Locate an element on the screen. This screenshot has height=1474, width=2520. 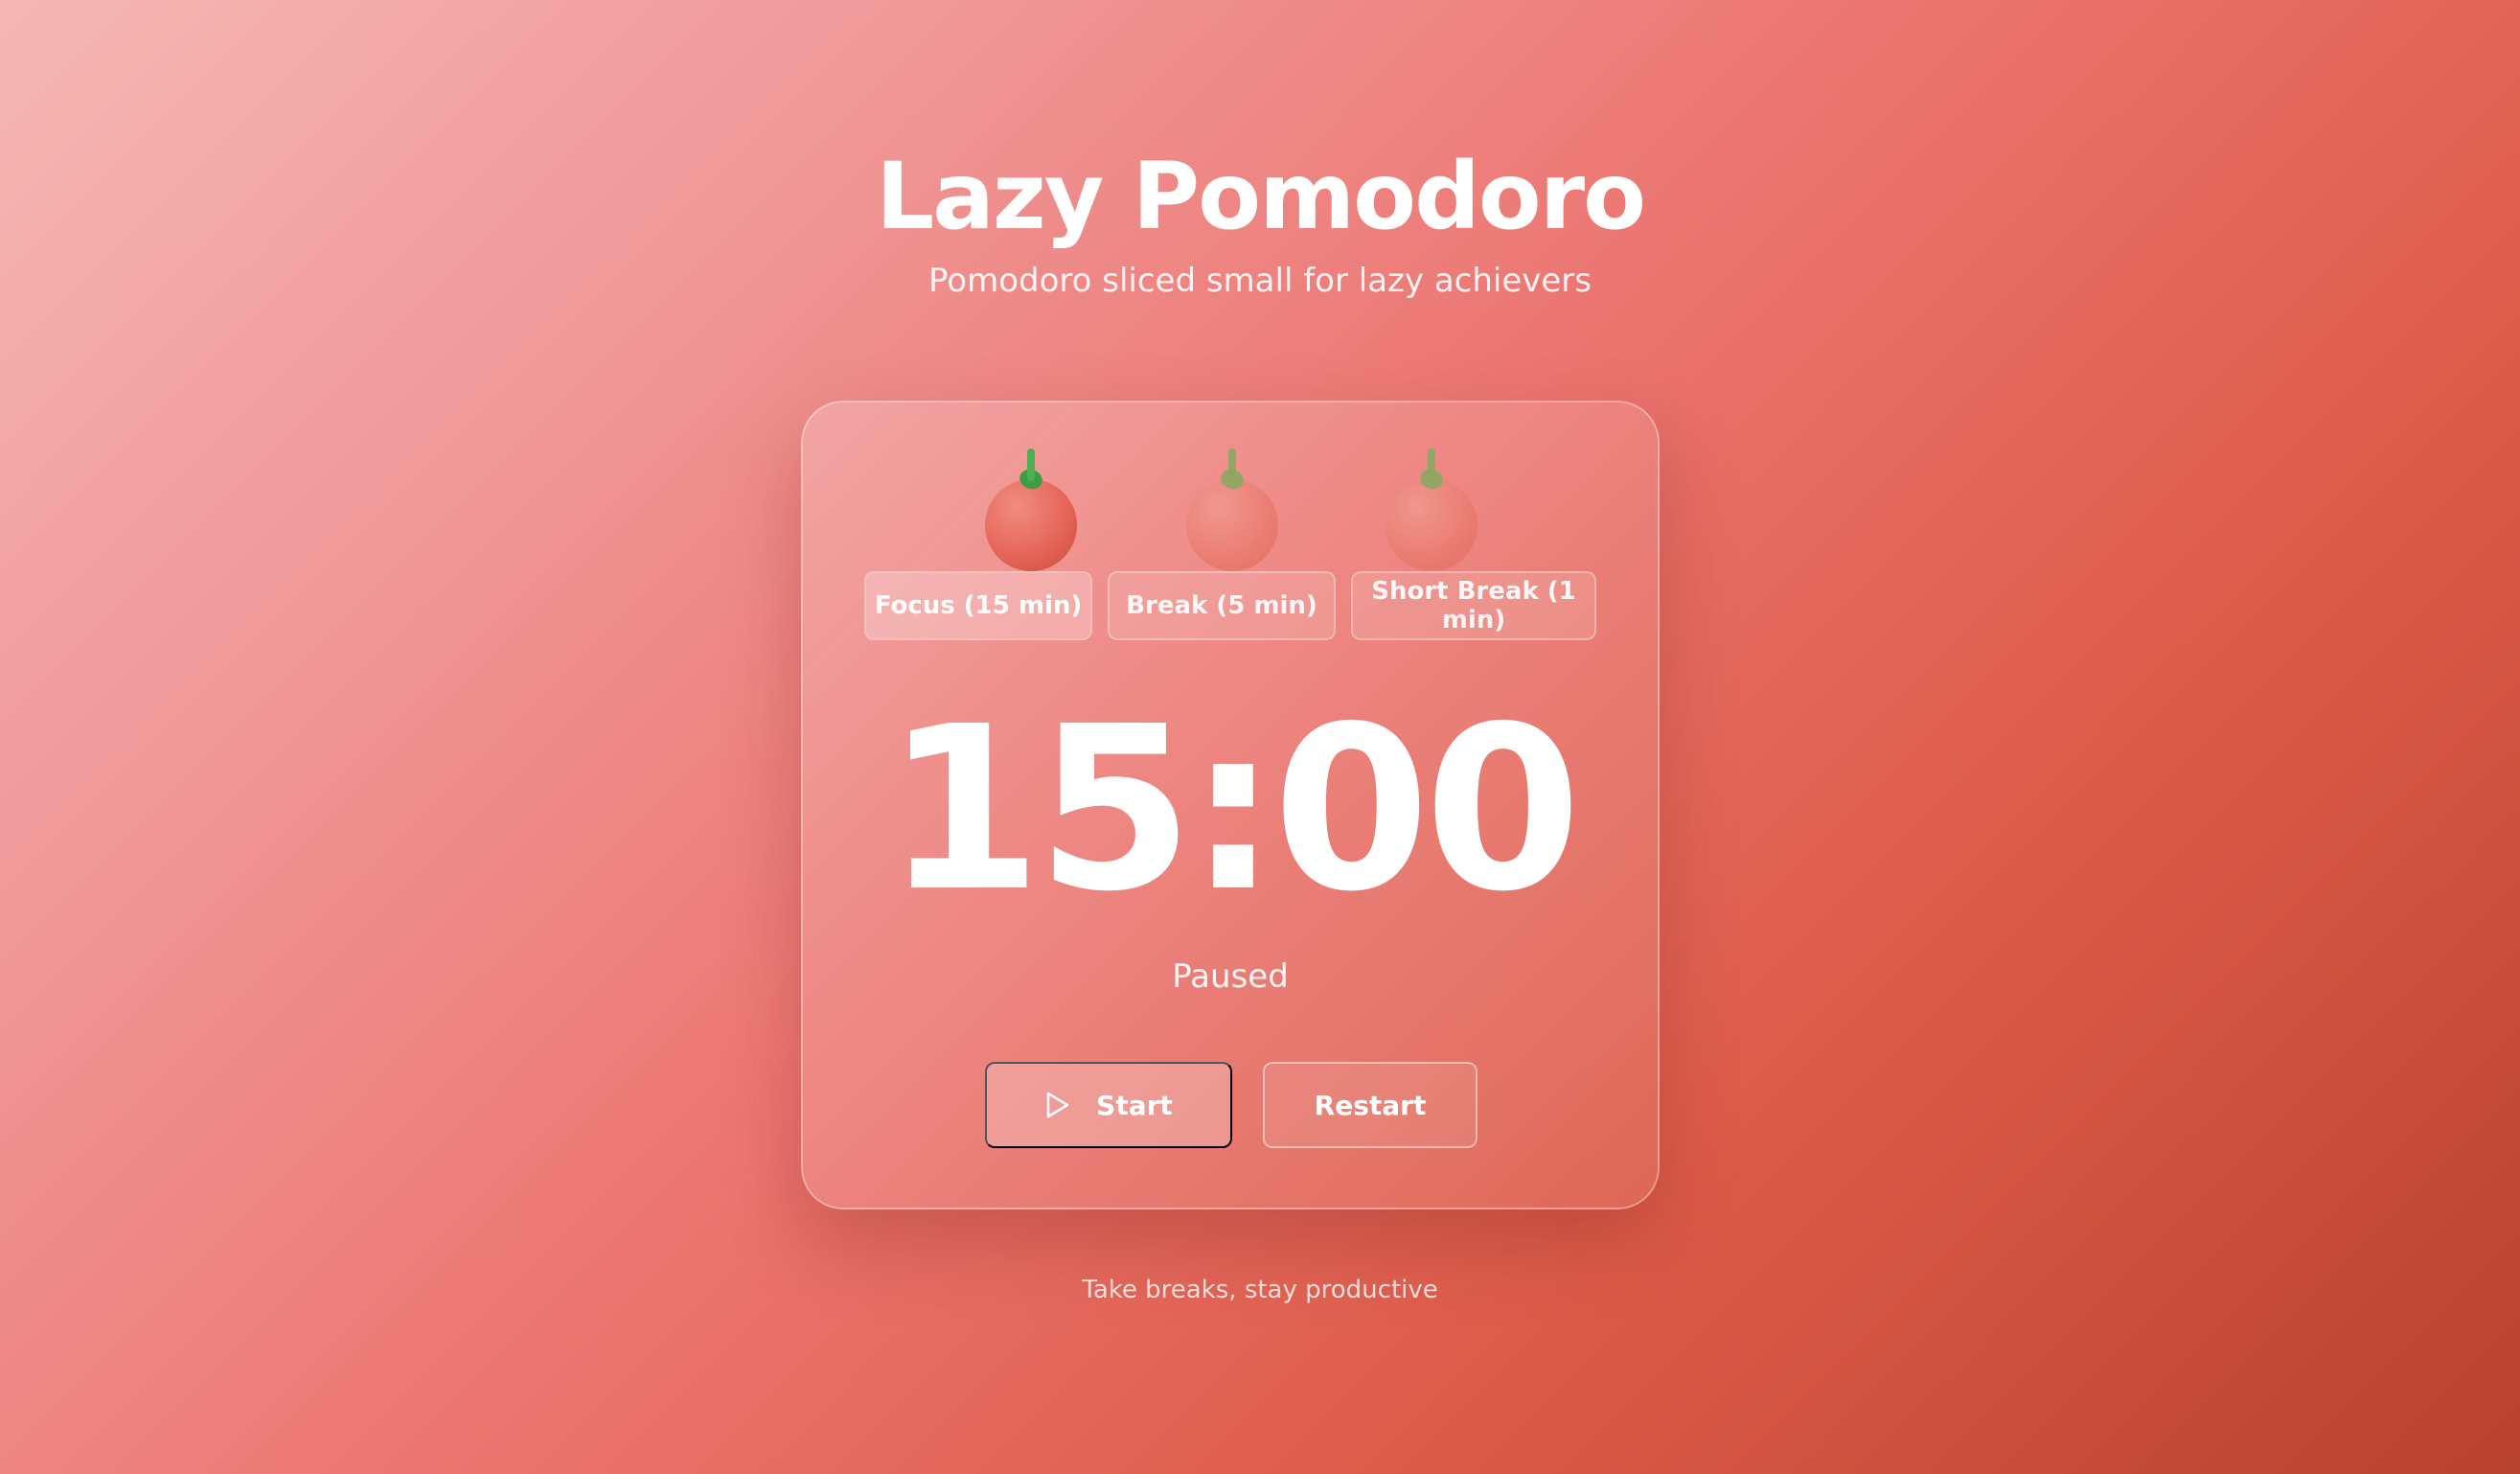
restart-button: Restart is located at coordinates (1370, 1105).